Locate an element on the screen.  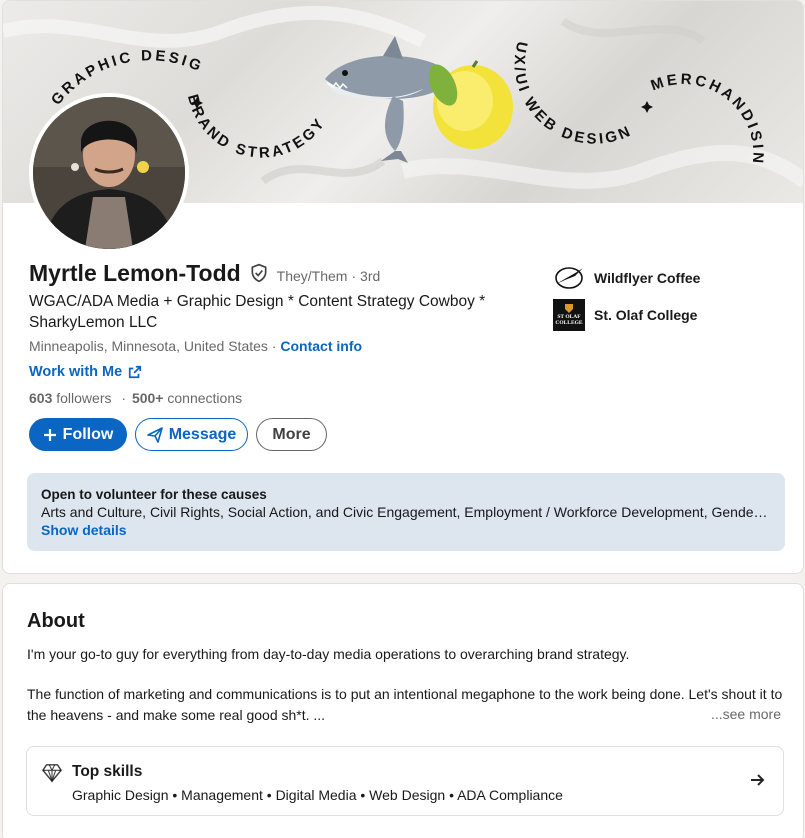
followers-connections-row: 603 followers · 500+ connections is located at coordinates (135, 398).